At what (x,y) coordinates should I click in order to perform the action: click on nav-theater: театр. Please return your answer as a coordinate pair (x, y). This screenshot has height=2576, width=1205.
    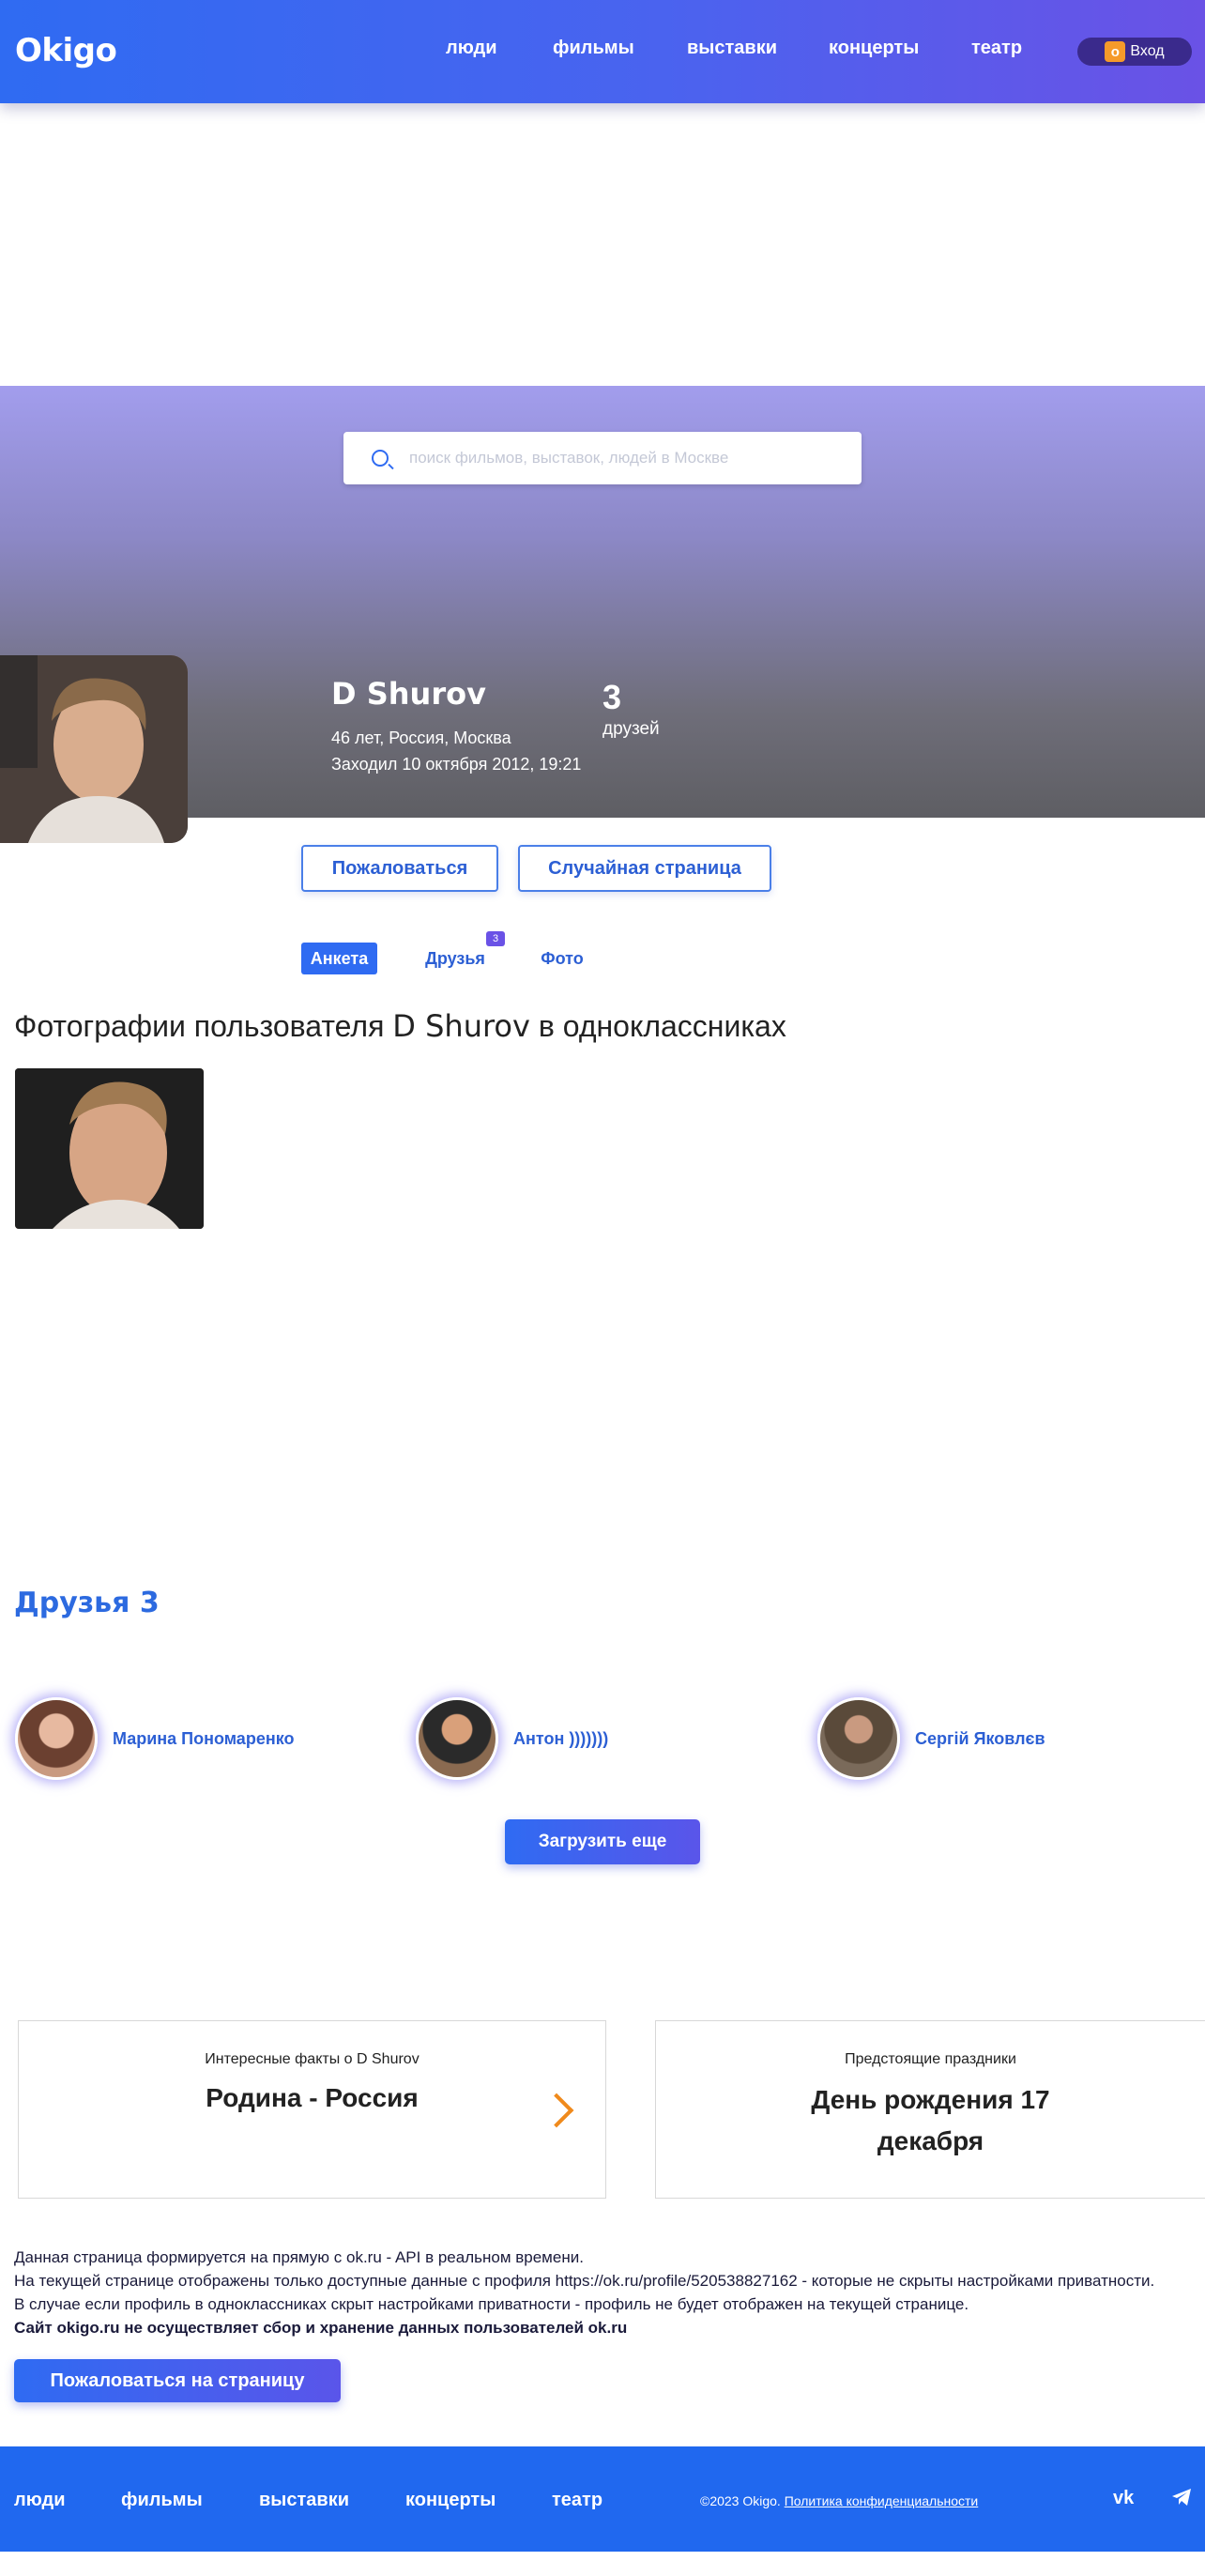
    Looking at the image, I should click on (996, 49).